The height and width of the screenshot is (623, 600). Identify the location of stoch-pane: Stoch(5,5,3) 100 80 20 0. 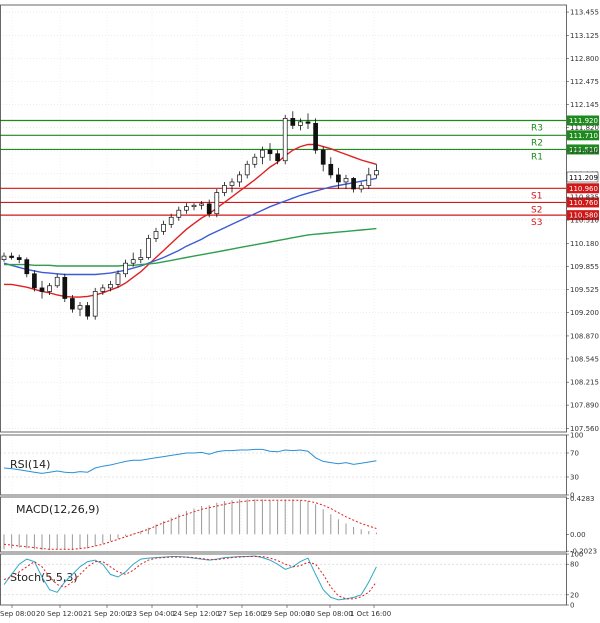
(291, 580).